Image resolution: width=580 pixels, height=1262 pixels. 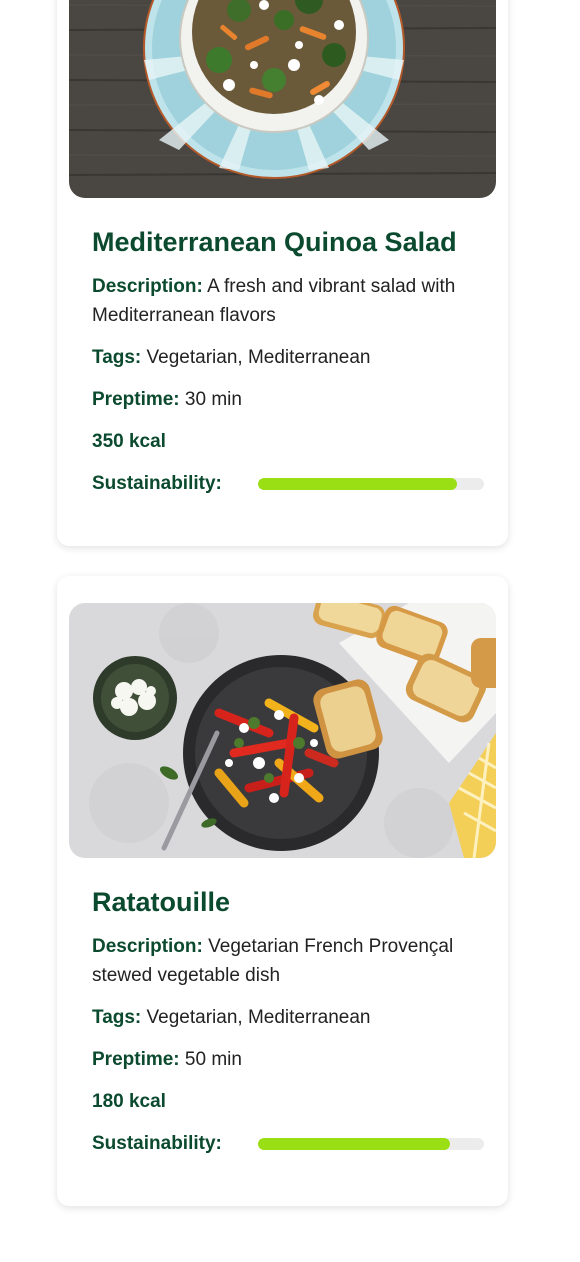 I want to click on recipe-calories: 180 kcal, so click(x=129, y=1101).